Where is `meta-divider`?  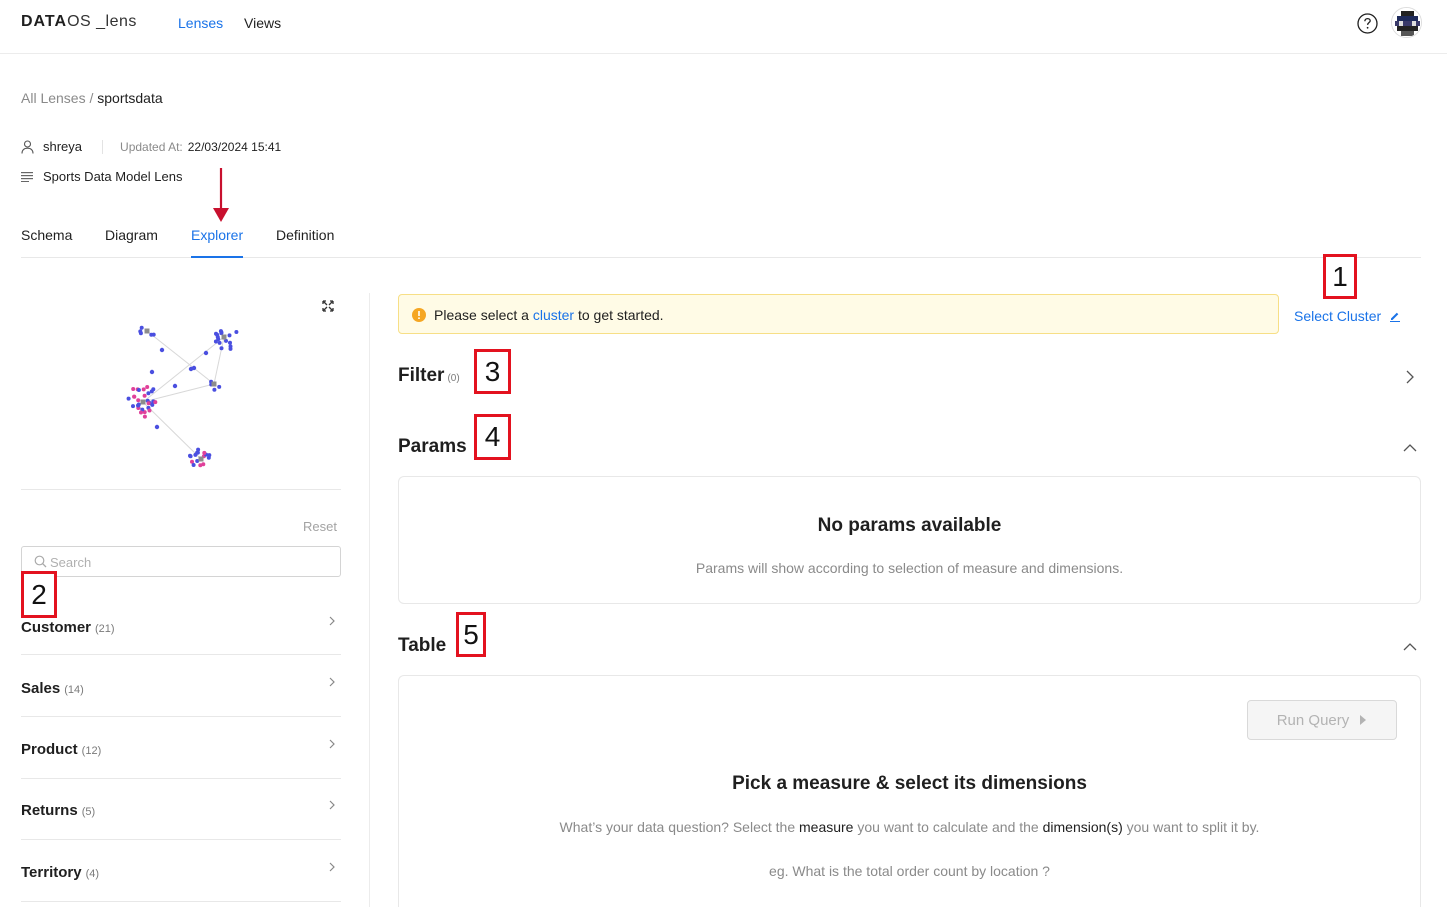
meta-divider is located at coordinates (103, 146).